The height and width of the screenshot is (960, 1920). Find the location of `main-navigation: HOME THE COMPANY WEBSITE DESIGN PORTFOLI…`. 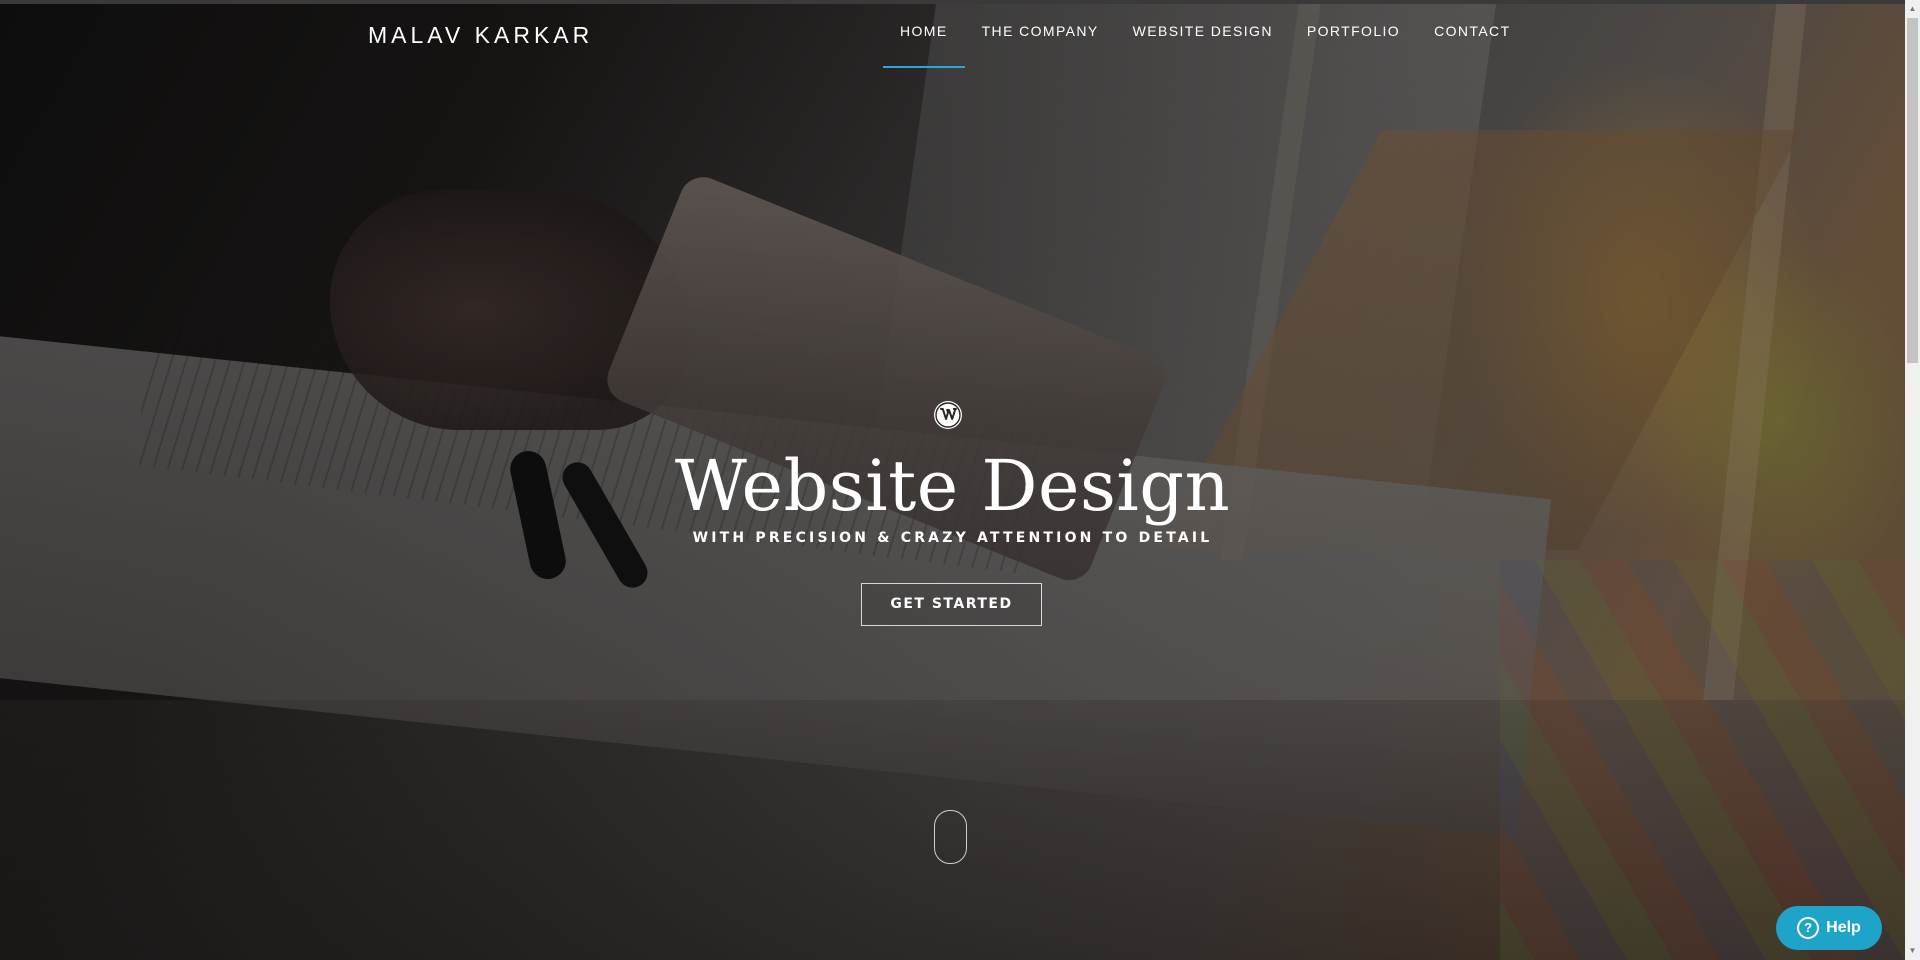

main-navigation: HOME THE COMPANY WEBSITE DESIGN PORTFOLI… is located at coordinates (1205, 36).